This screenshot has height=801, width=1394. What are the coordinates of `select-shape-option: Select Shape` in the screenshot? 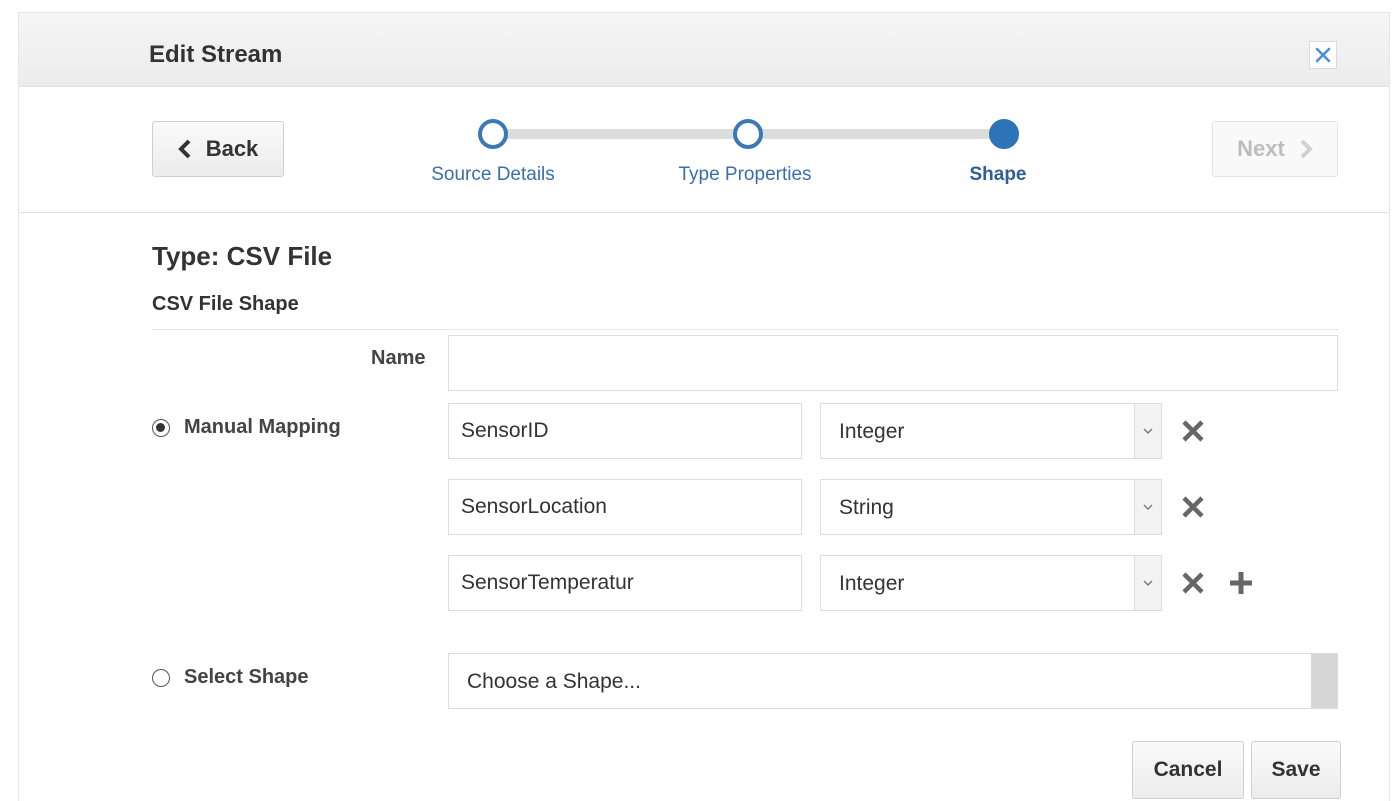 It's located at (230, 677).